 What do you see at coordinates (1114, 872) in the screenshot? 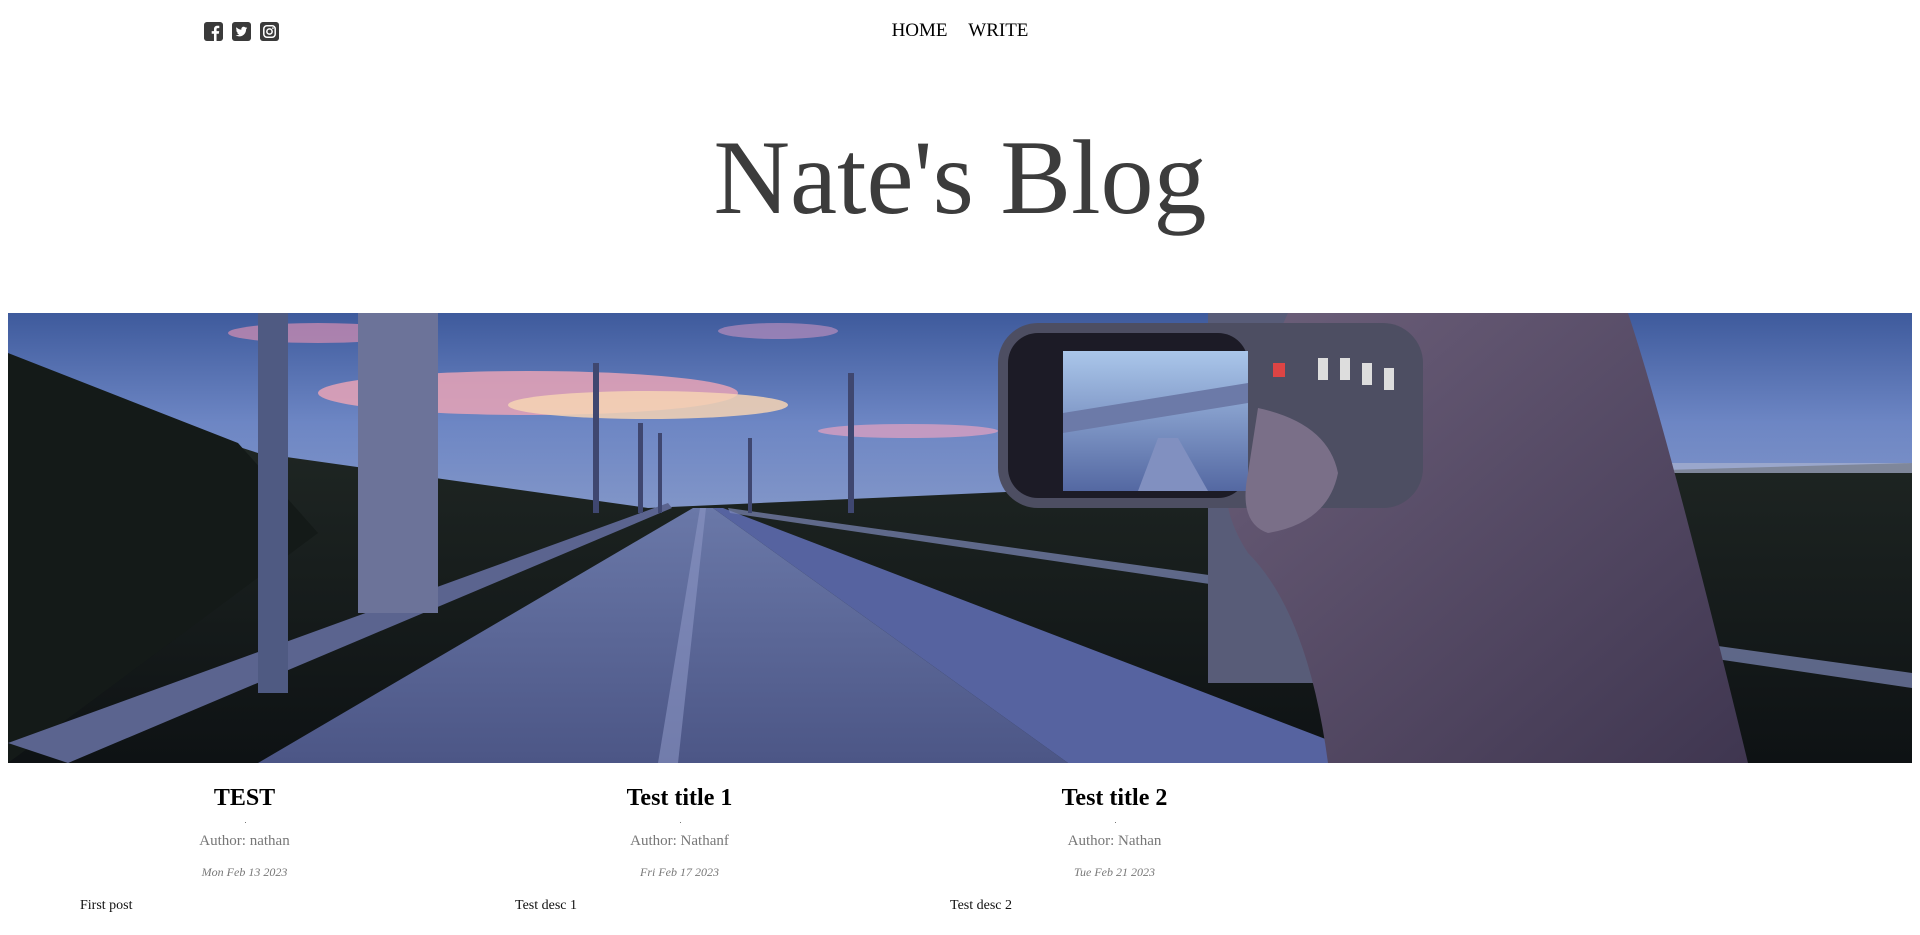
I see `post-date: Tue Feb 21 2023` at bounding box center [1114, 872].